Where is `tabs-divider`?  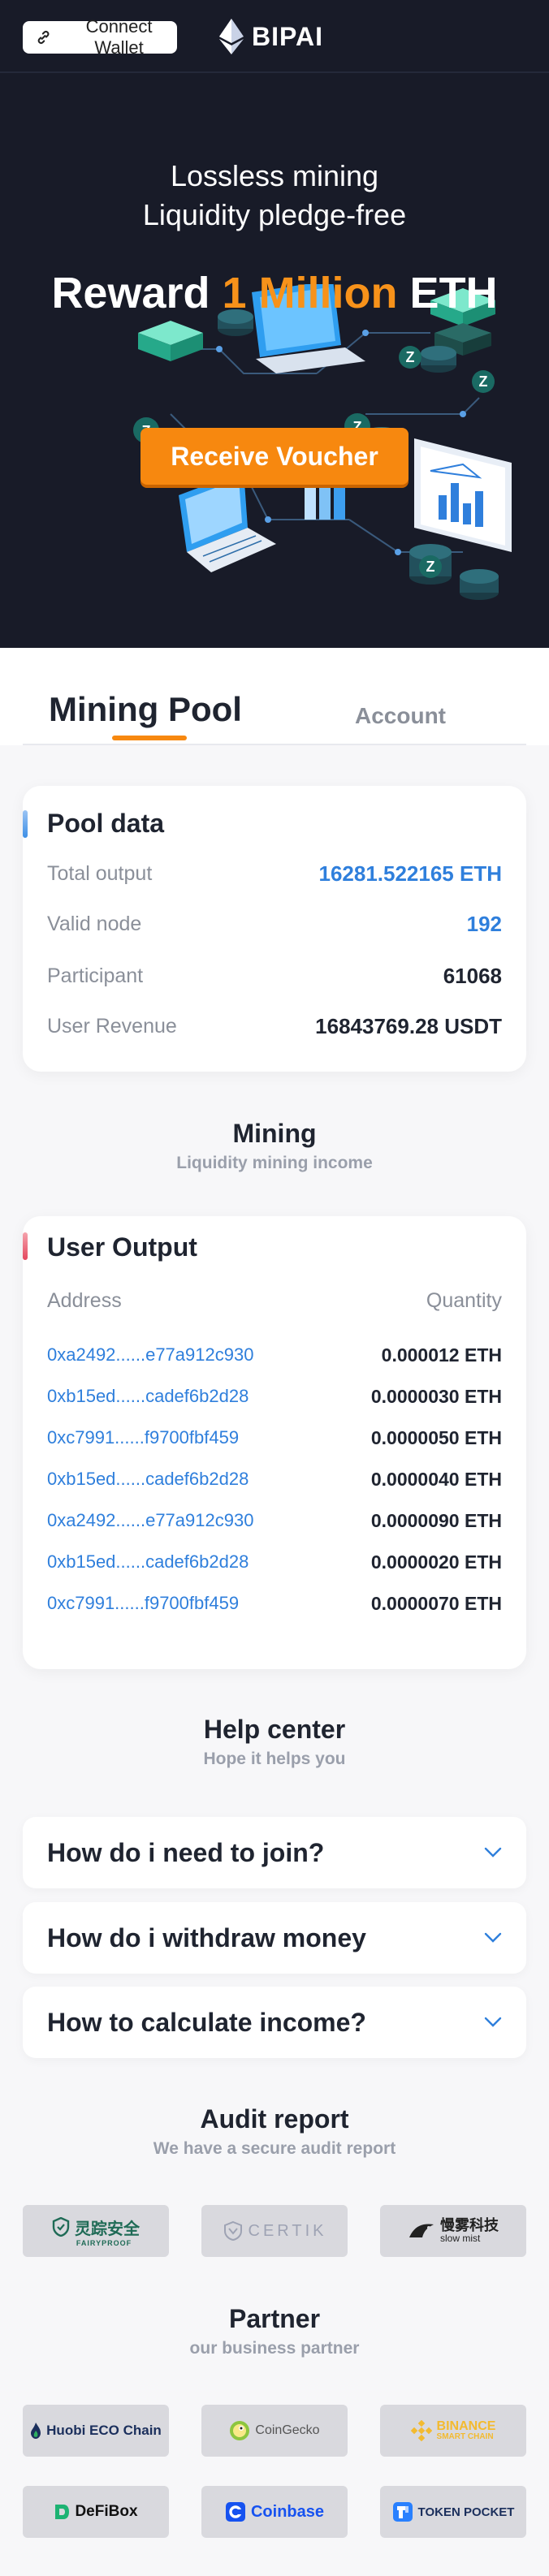
tabs-divider is located at coordinates (274, 744).